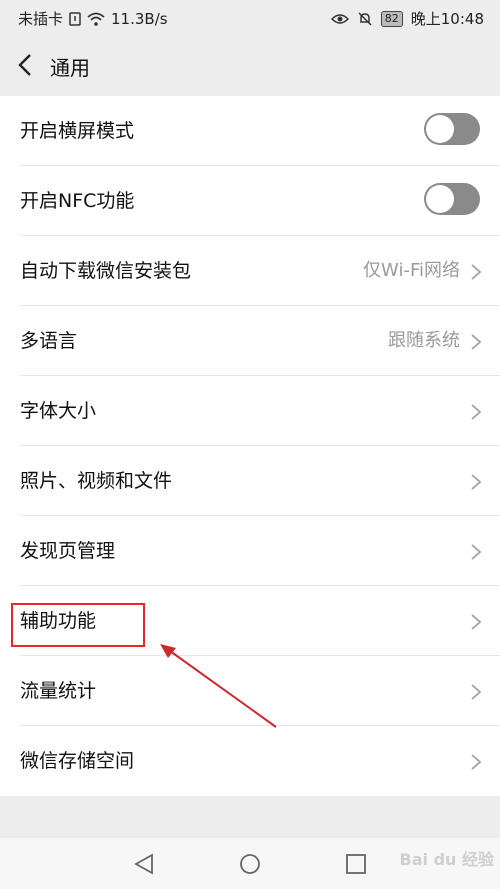 The height and width of the screenshot is (889, 500). Describe the element at coordinates (365, 18) in the screenshot. I see `mute-bell-icon` at that location.